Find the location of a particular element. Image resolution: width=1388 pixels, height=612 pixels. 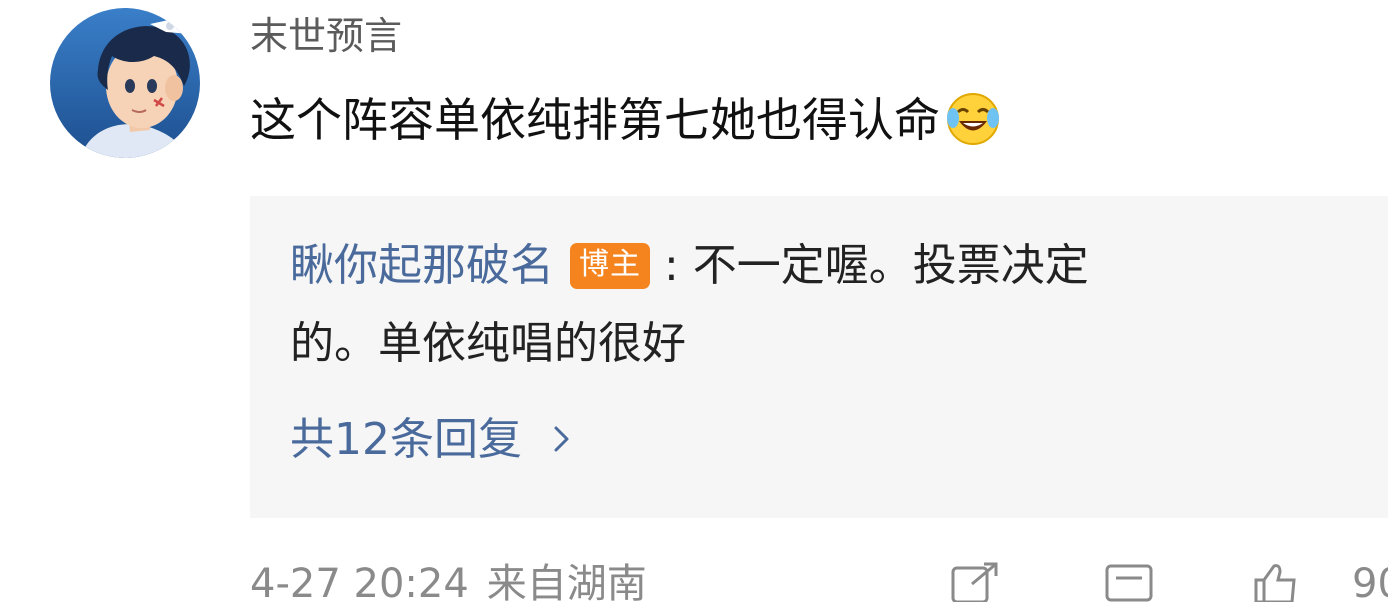

like-count: 90 is located at coordinates (1370, 584).